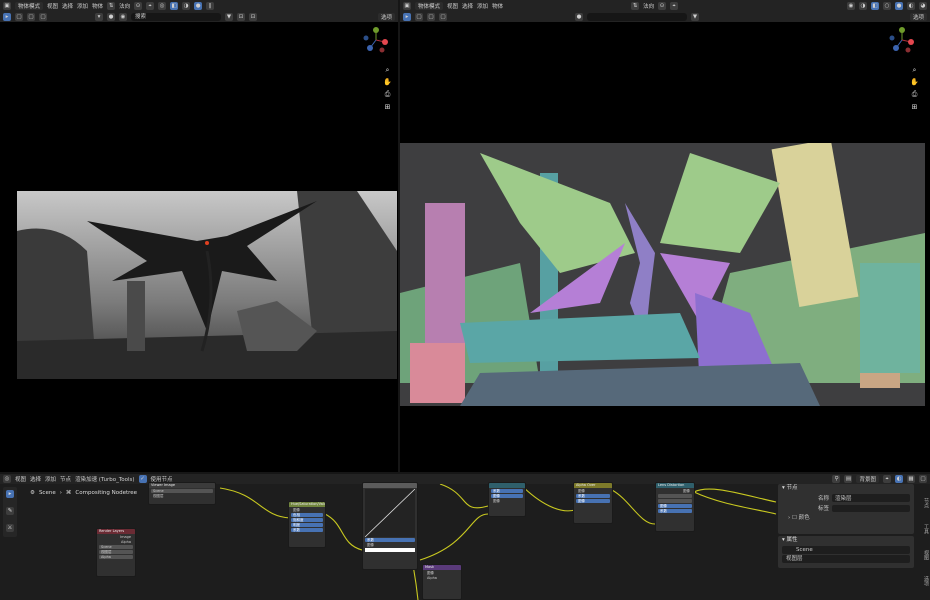  What do you see at coordinates (924, 581) in the screenshot?
I see `tab-options: 选项` at bounding box center [924, 581].